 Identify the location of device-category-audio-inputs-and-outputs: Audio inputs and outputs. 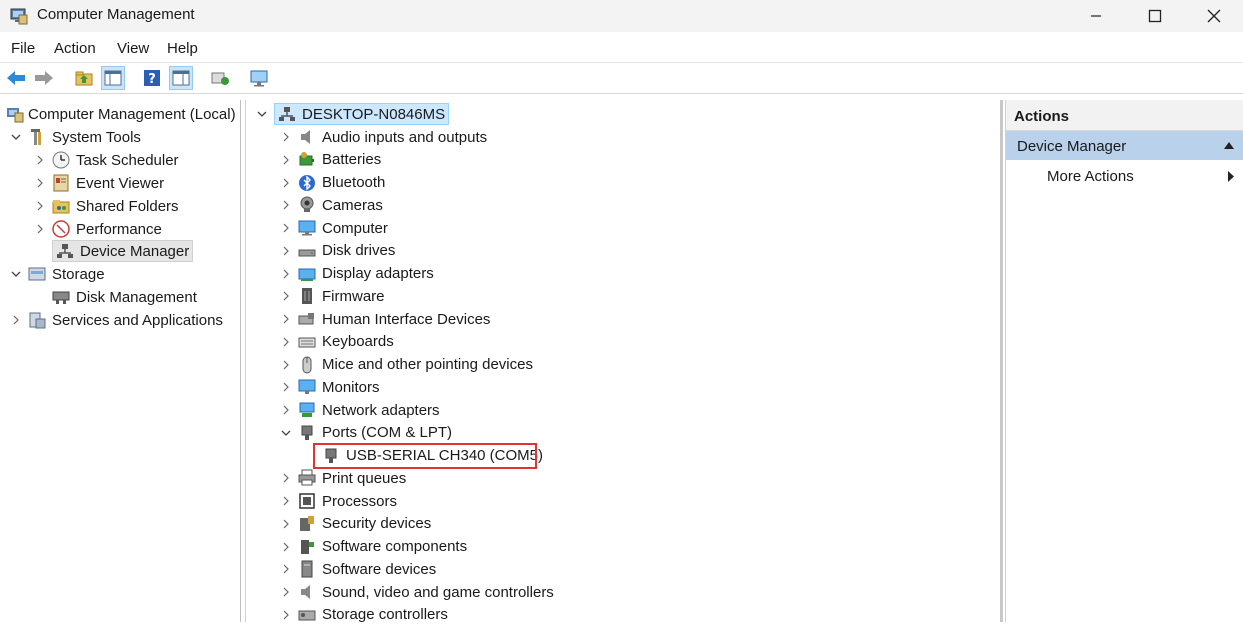
(382, 137).